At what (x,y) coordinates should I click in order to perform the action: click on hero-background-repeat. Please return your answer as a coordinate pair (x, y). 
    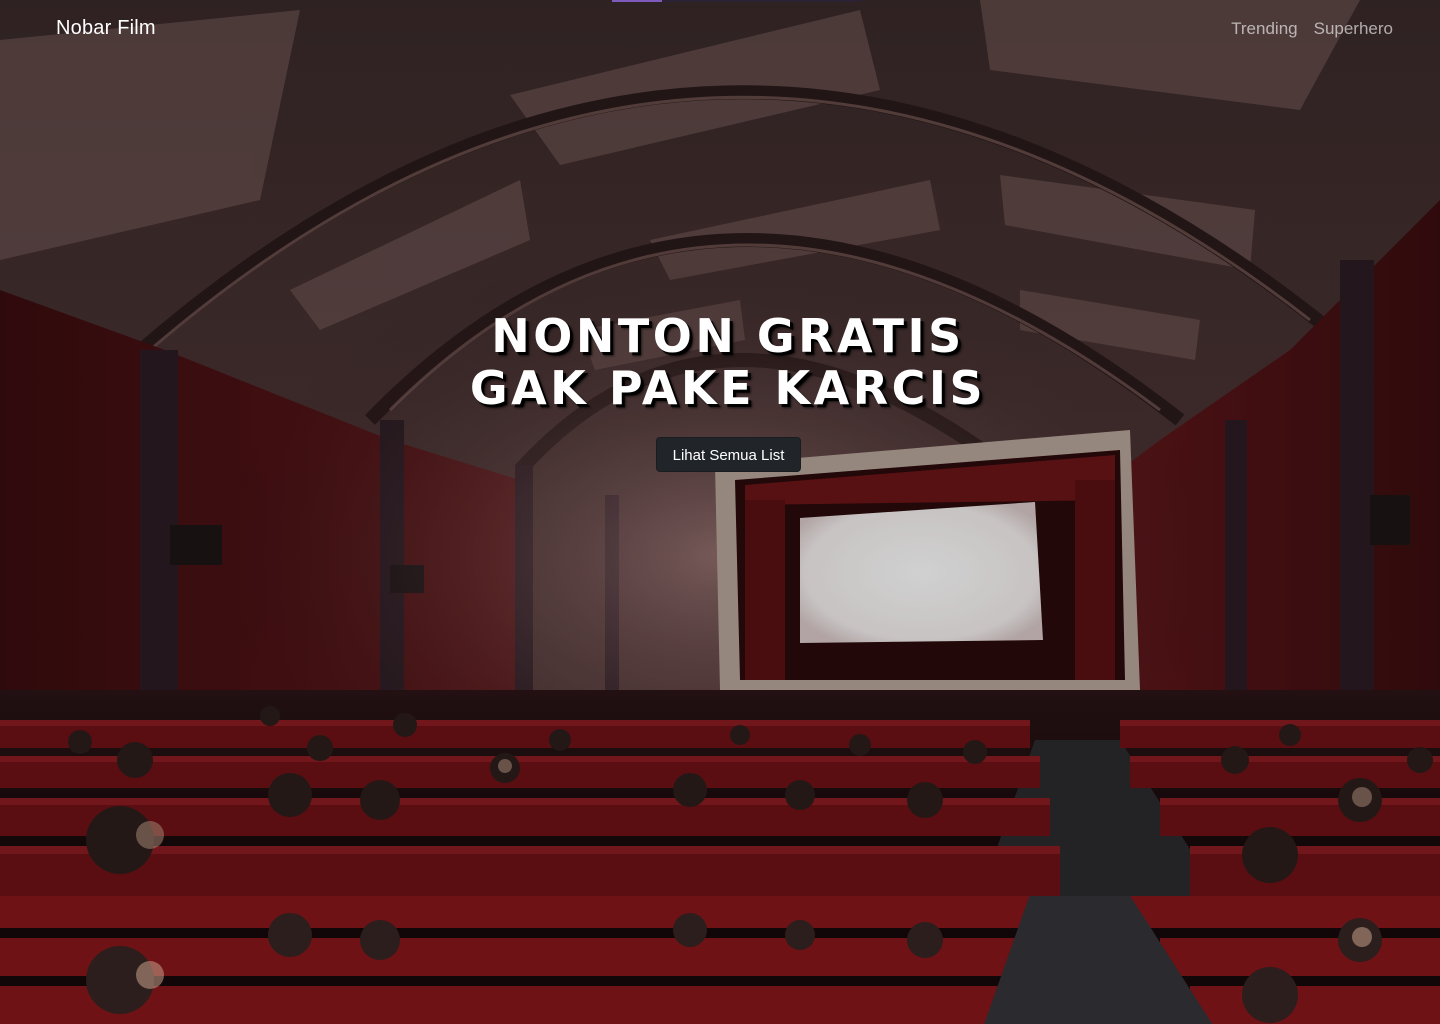
    Looking at the image, I should click on (720, 960).